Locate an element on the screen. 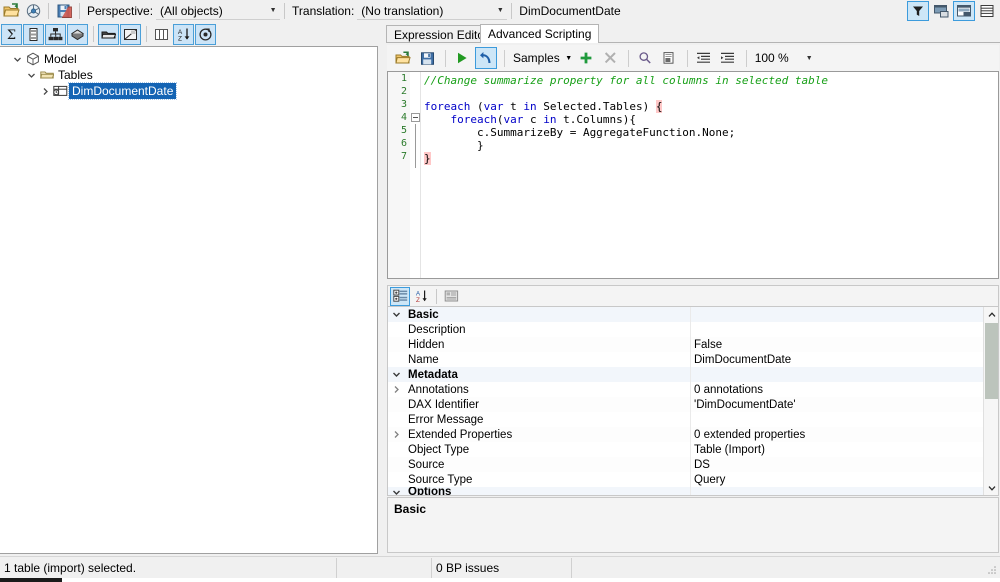 The width and height of the screenshot is (1000, 582). property-value: False is located at coordinates (706, 345).